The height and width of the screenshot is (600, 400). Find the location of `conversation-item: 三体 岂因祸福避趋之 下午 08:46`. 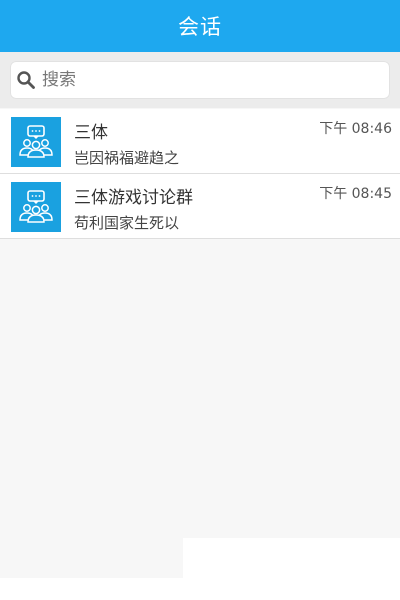

conversation-item: 三体 岂因祸福避趋之 下午 08:46 is located at coordinates (200, 141).